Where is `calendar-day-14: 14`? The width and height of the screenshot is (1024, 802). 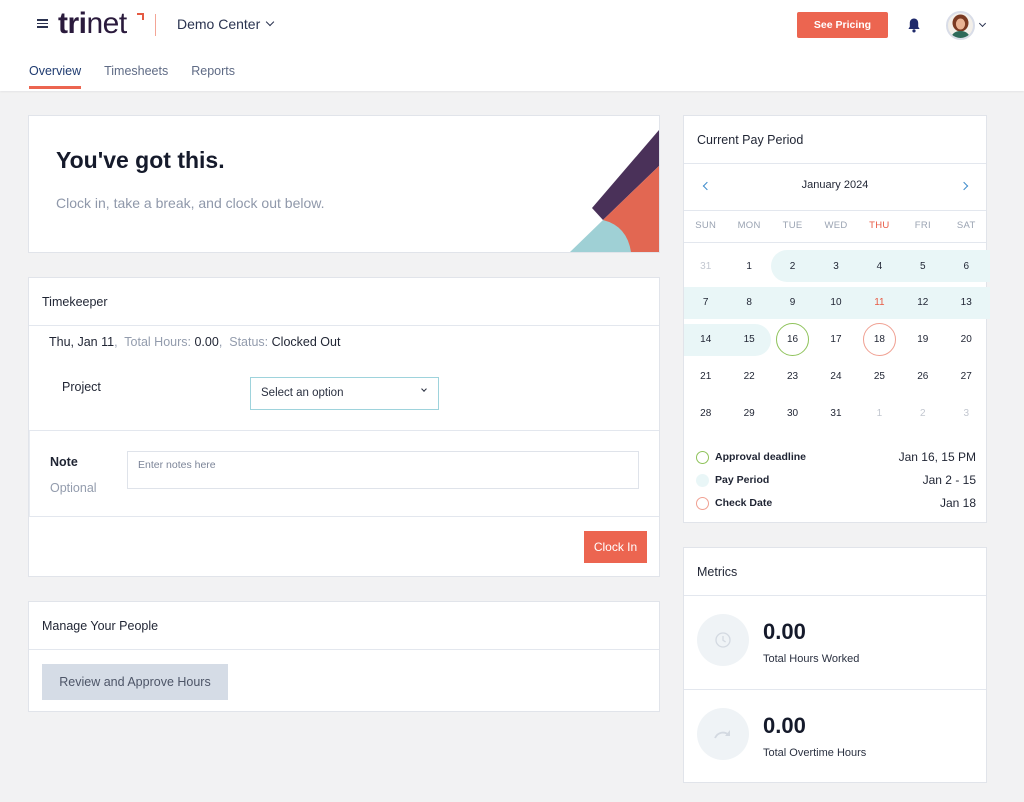
calendar-day-14: 14 is located at coordinates (705, 340).